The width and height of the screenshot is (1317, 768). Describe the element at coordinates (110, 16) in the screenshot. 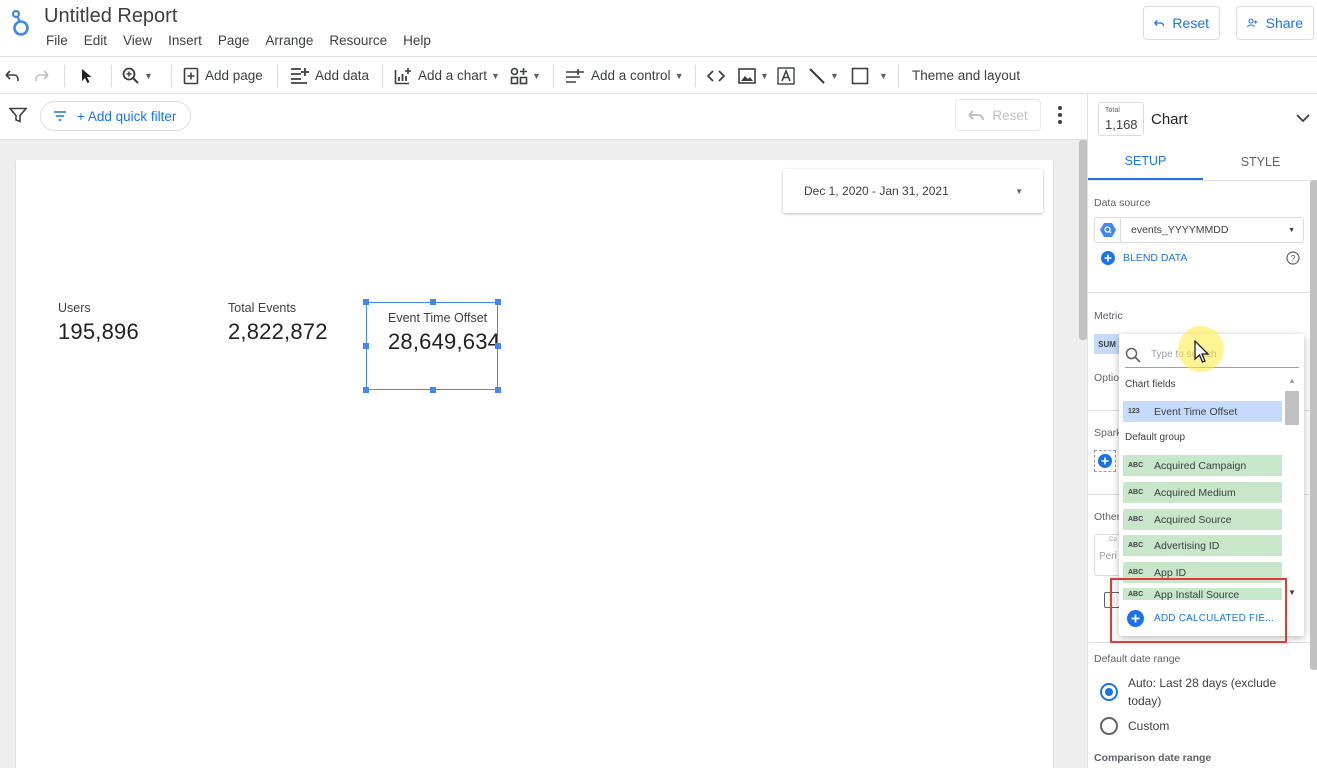

I see `report-title: Untitled Report` at that location.